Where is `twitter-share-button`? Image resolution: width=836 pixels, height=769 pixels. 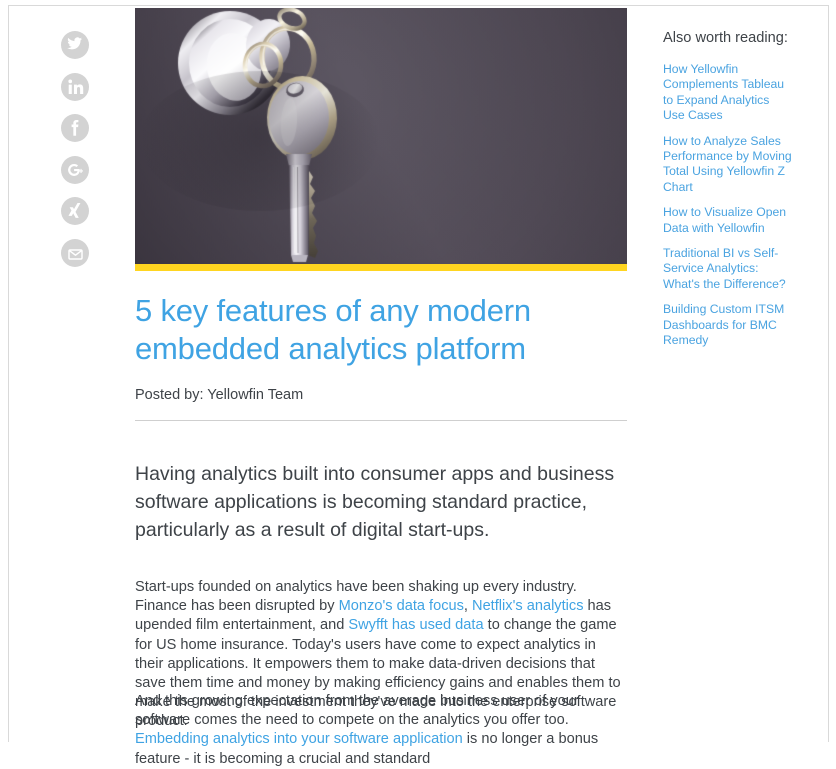
twitter-share-button is located at coordinates (75, 45).